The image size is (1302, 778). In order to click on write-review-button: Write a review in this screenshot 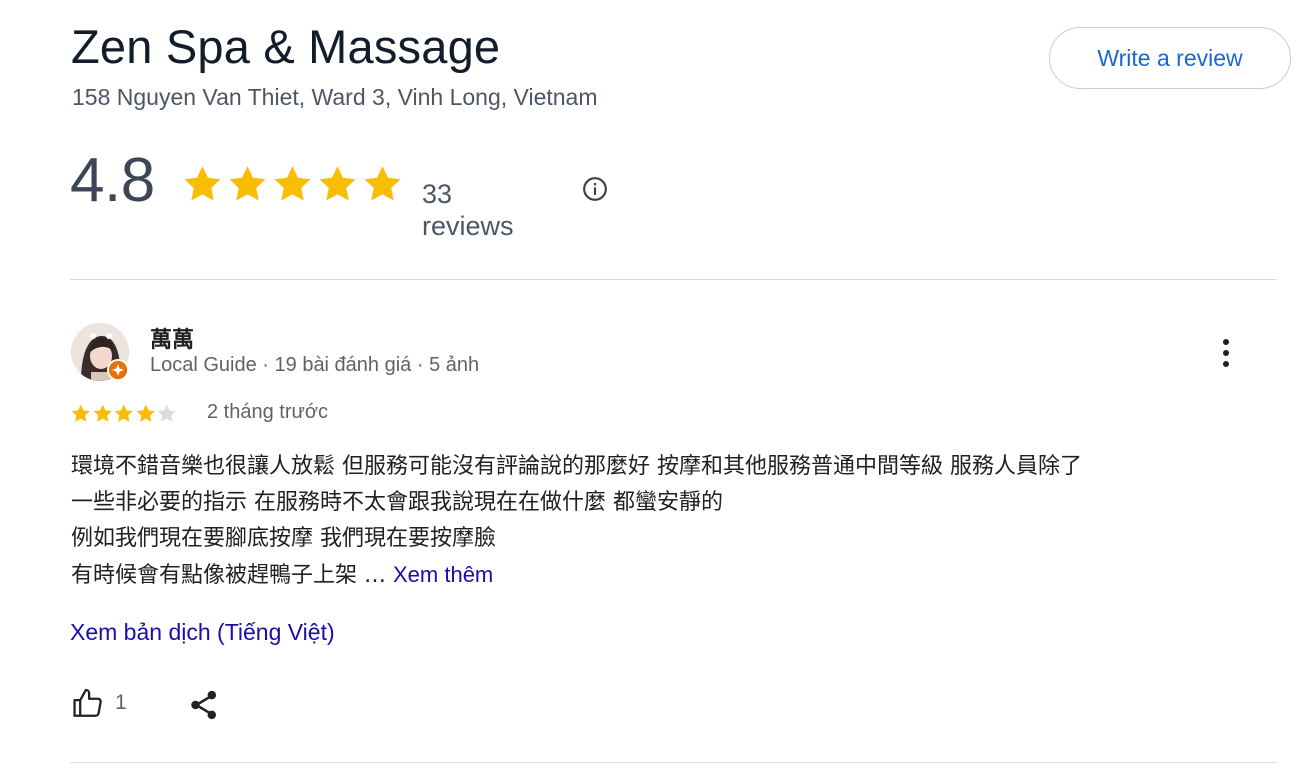, I will do `click(1170, 58)`.